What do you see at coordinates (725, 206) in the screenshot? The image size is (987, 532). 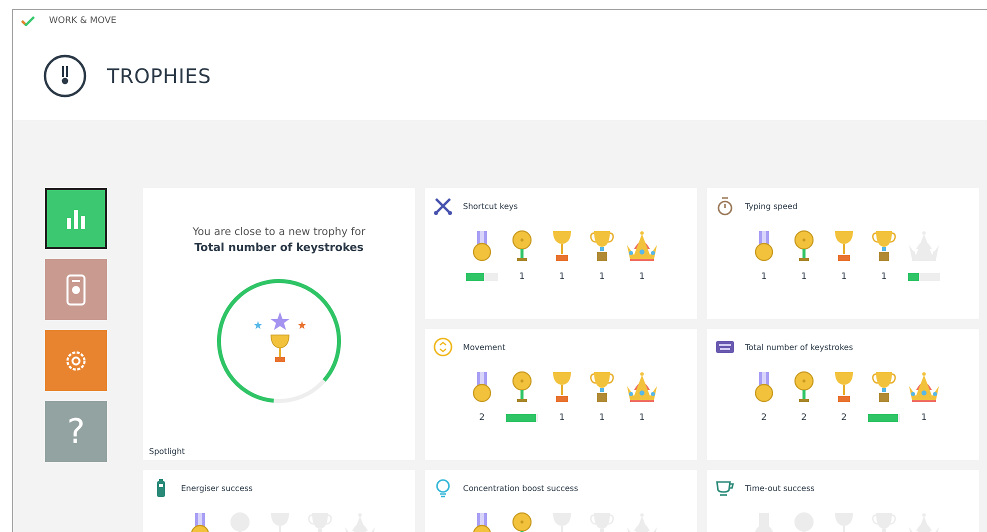 I see `stopwatch-icon` at bounding box center [725, 206].